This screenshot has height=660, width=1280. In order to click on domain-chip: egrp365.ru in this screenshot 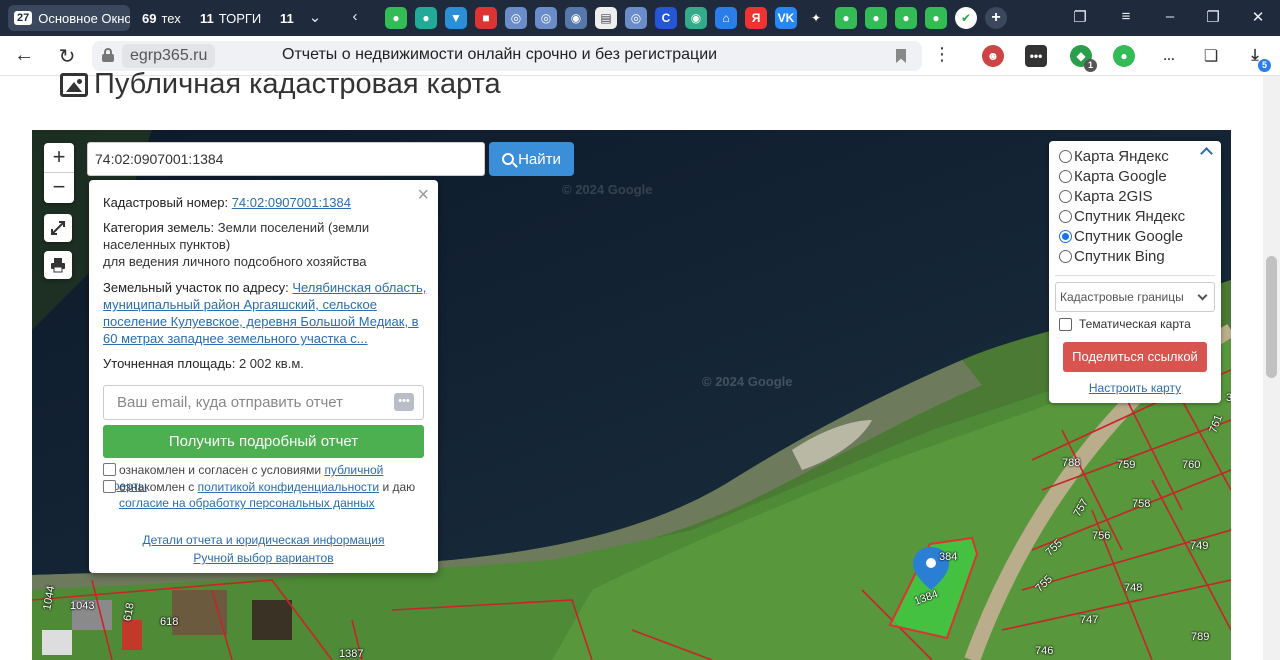, I will do `click(169, 56)`.